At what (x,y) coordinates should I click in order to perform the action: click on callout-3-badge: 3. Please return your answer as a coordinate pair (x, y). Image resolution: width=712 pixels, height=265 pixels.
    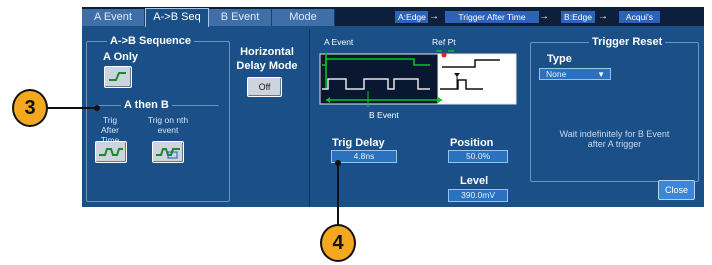
    Looking at the image, I should click on (30, 108).